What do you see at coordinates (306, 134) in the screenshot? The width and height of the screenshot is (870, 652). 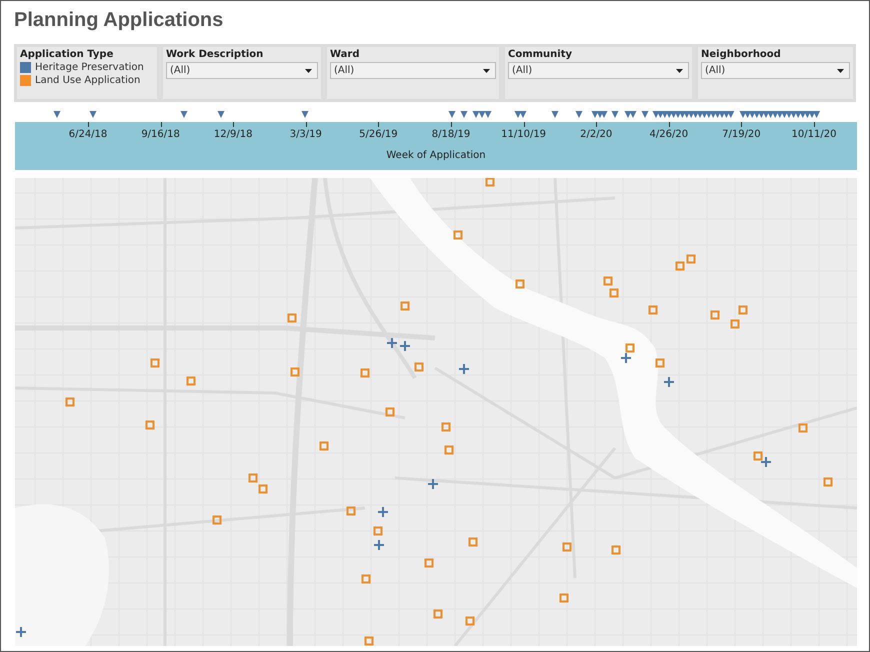 I see `axis-tick-label: 3/3/19` at bounding box center [306, 134].